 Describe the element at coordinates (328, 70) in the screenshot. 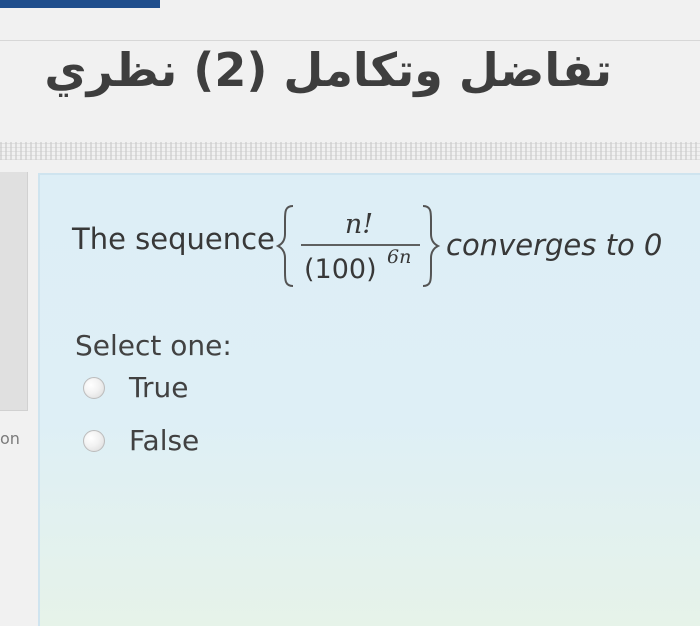

I see `page-title: تفاضل وتكامل (2) نظري` at that location.